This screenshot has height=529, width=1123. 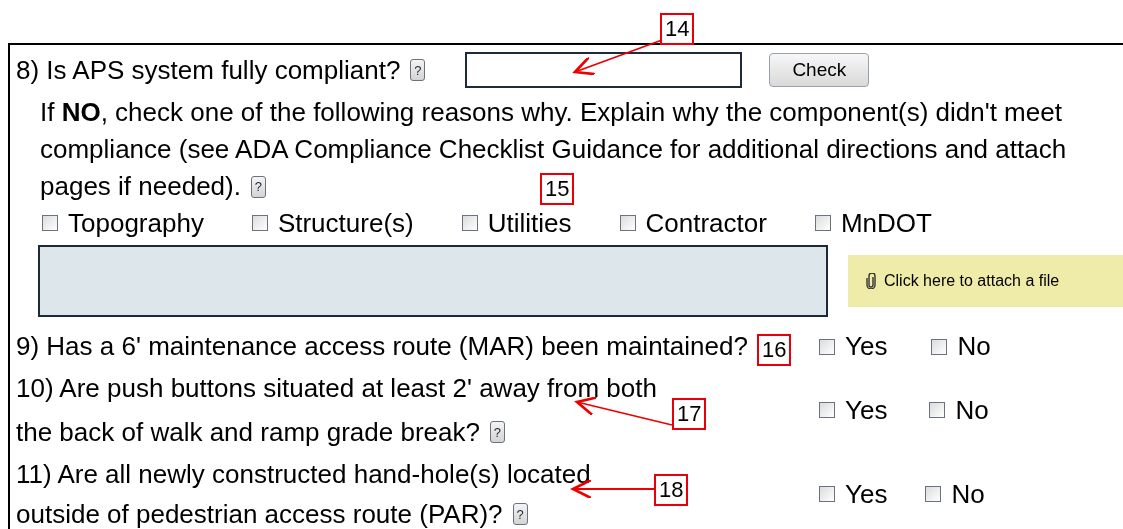 I want to click on annotation-label: 14, so click(x=677, y=29).